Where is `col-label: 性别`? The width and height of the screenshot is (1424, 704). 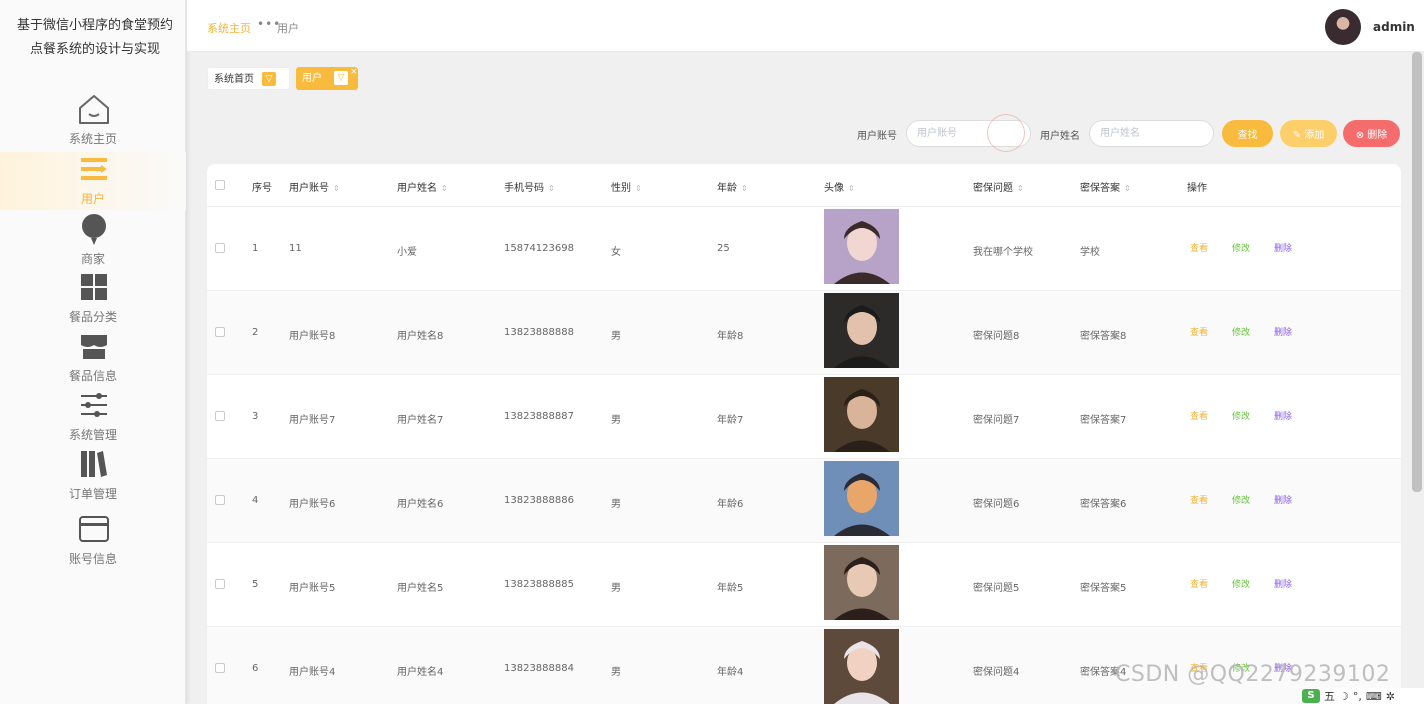 col-label: 性别 is located at coordinates (621, 188).